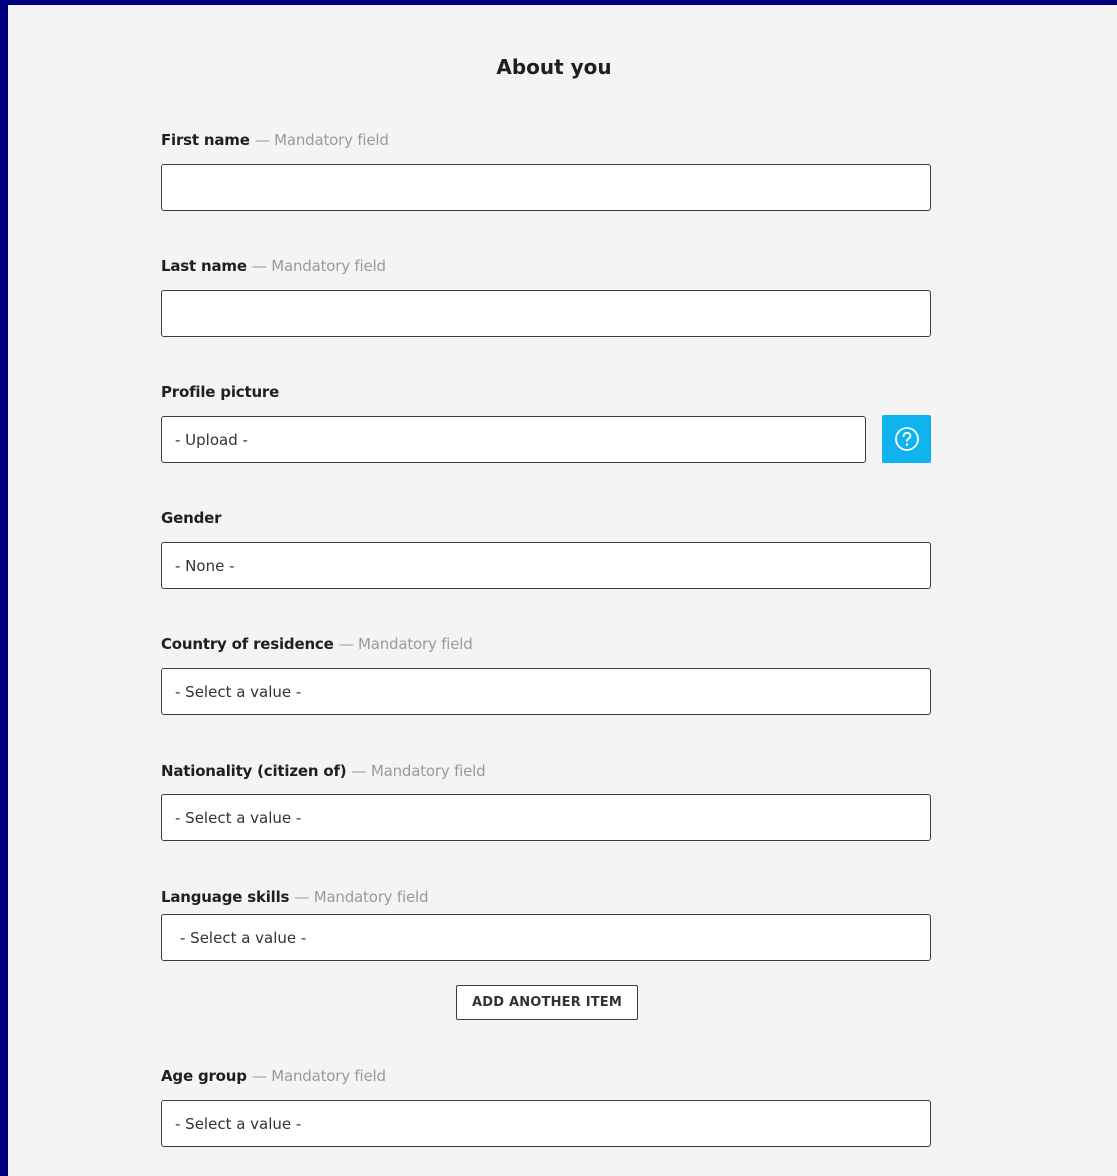  Describe the element at coordinates (546, 937) in the screenshot. I see `language-skills-select: - Select a value -` at that location.